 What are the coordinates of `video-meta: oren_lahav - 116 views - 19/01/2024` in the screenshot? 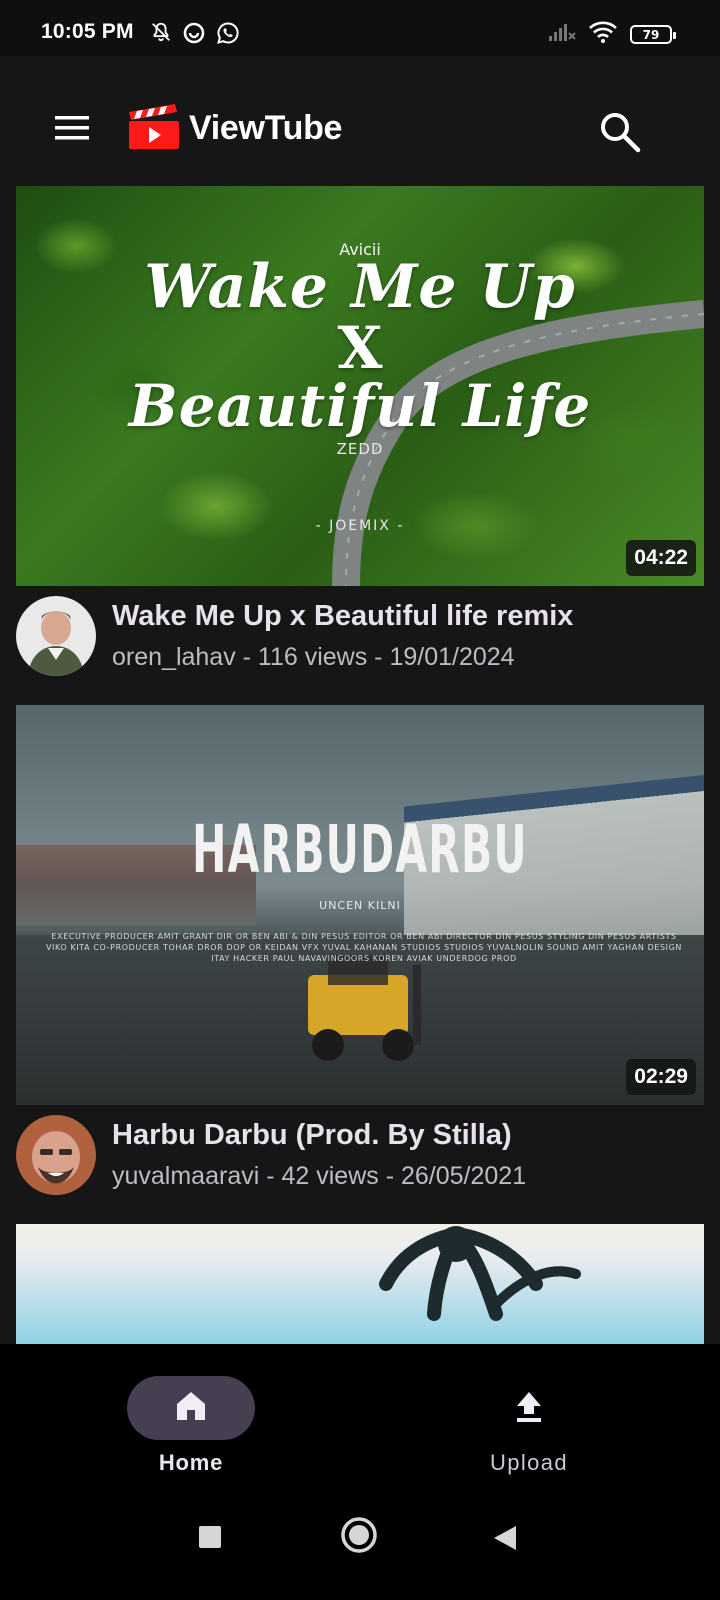 It's located at (313, 657).